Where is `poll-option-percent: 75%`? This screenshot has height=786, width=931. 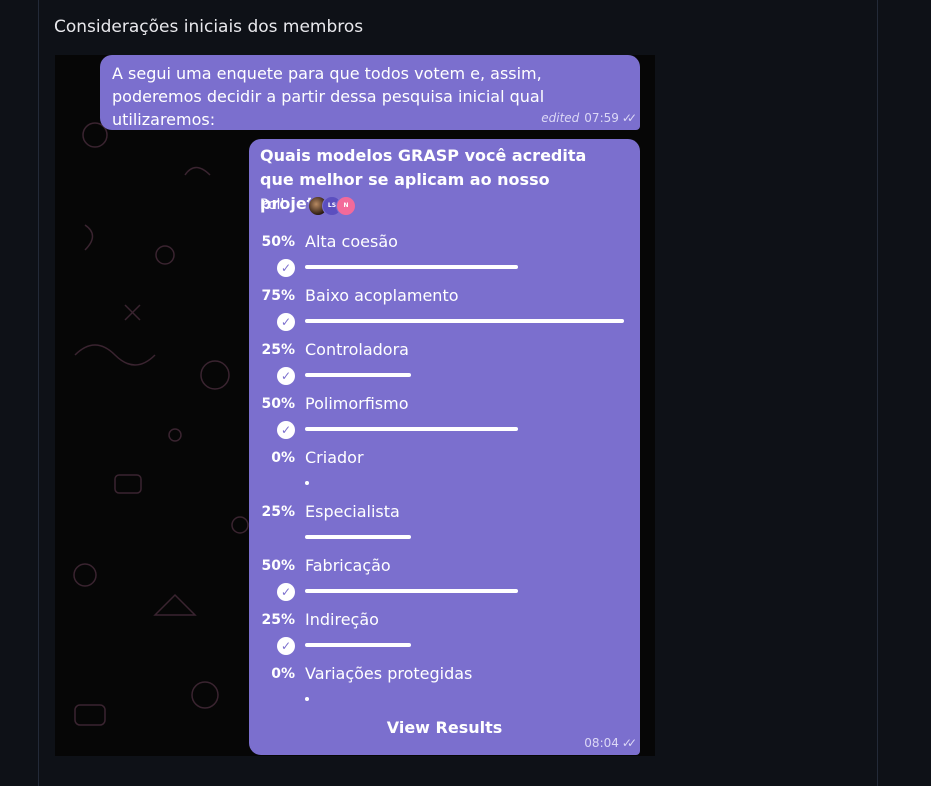
poll-option-percent: 75% is located at coordinates (278, 296).